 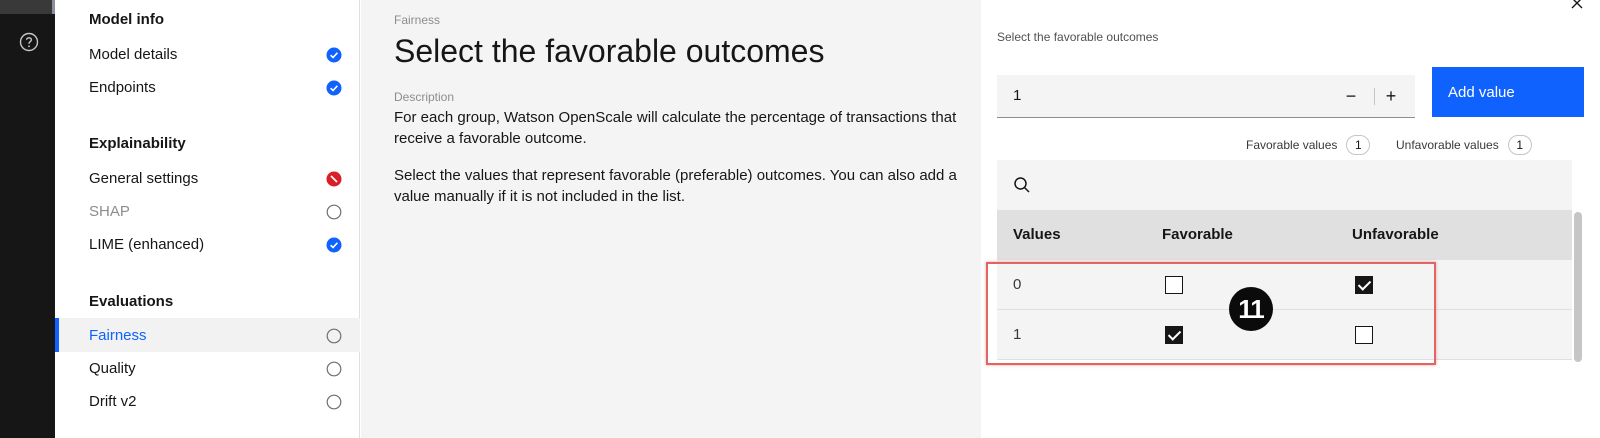 I want to click on sidebar-item-label: General settings, so click(x=144, y=178).